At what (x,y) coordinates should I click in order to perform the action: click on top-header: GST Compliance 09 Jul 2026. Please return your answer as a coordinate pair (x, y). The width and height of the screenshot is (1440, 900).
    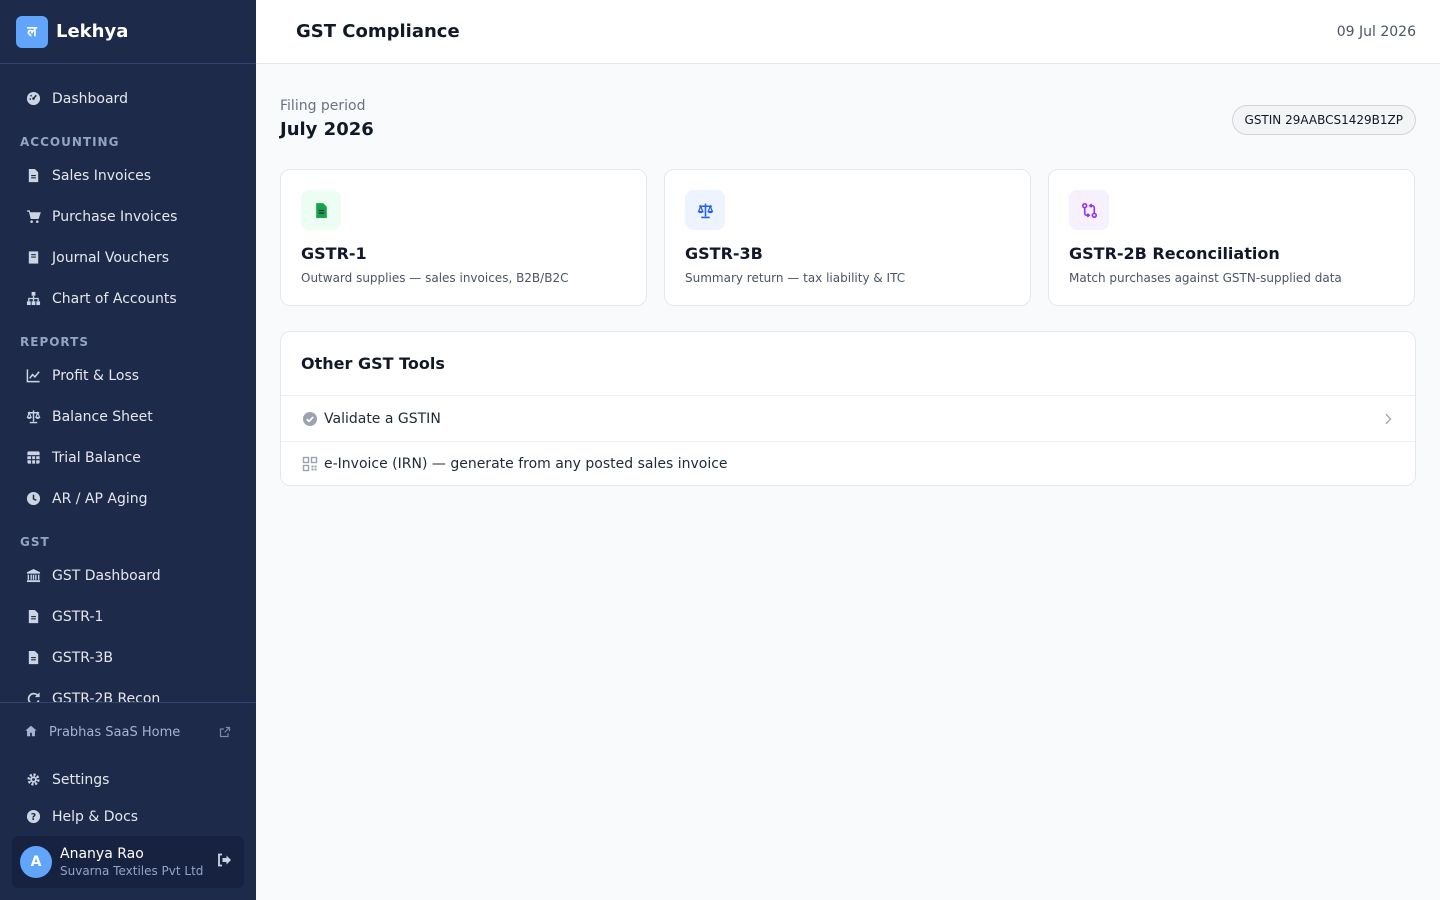
    Looking at the image, I should click on (848, 32).